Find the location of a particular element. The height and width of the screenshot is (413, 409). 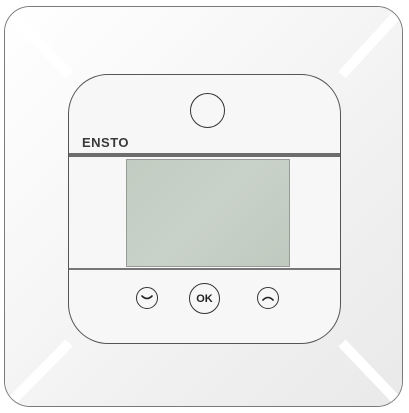

ok-label: OK is located at coordinates (204, 298).